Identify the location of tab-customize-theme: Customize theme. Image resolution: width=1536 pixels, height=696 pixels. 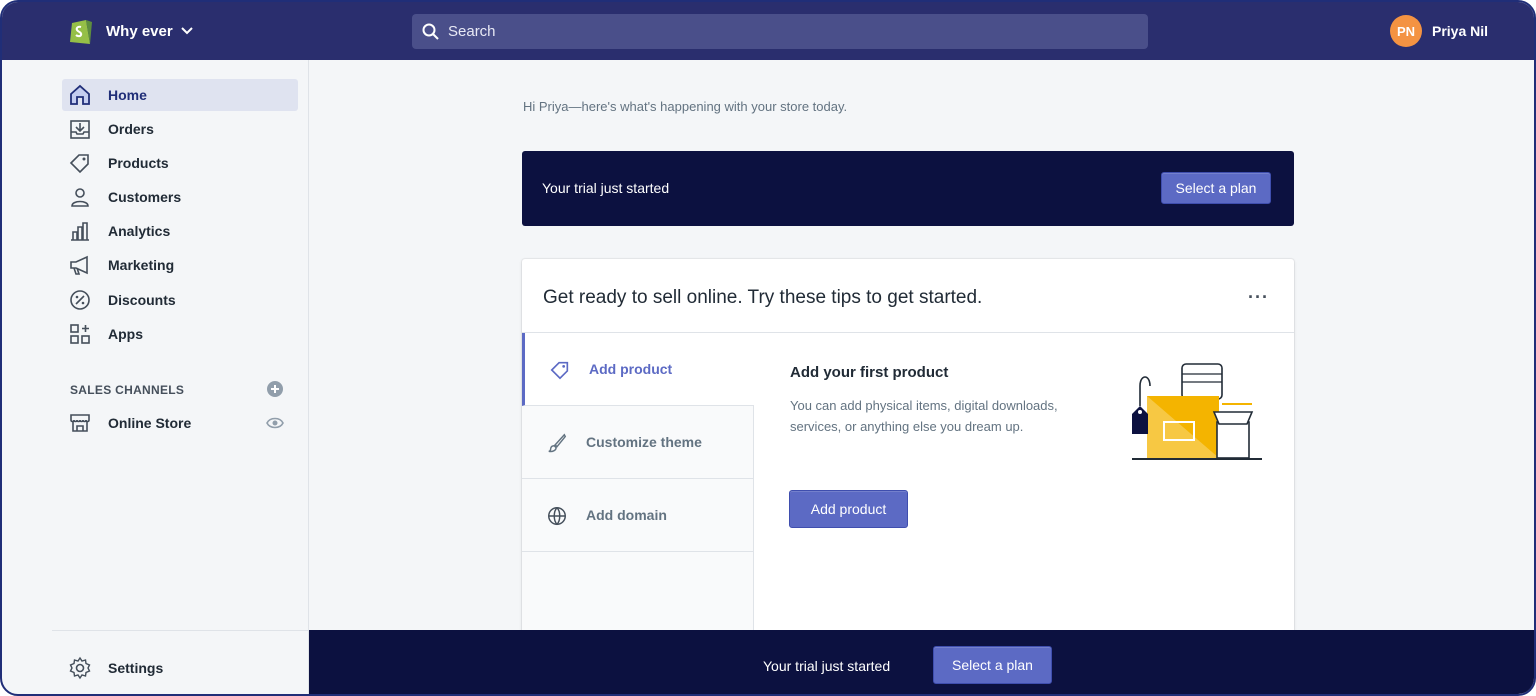
(638, 442).